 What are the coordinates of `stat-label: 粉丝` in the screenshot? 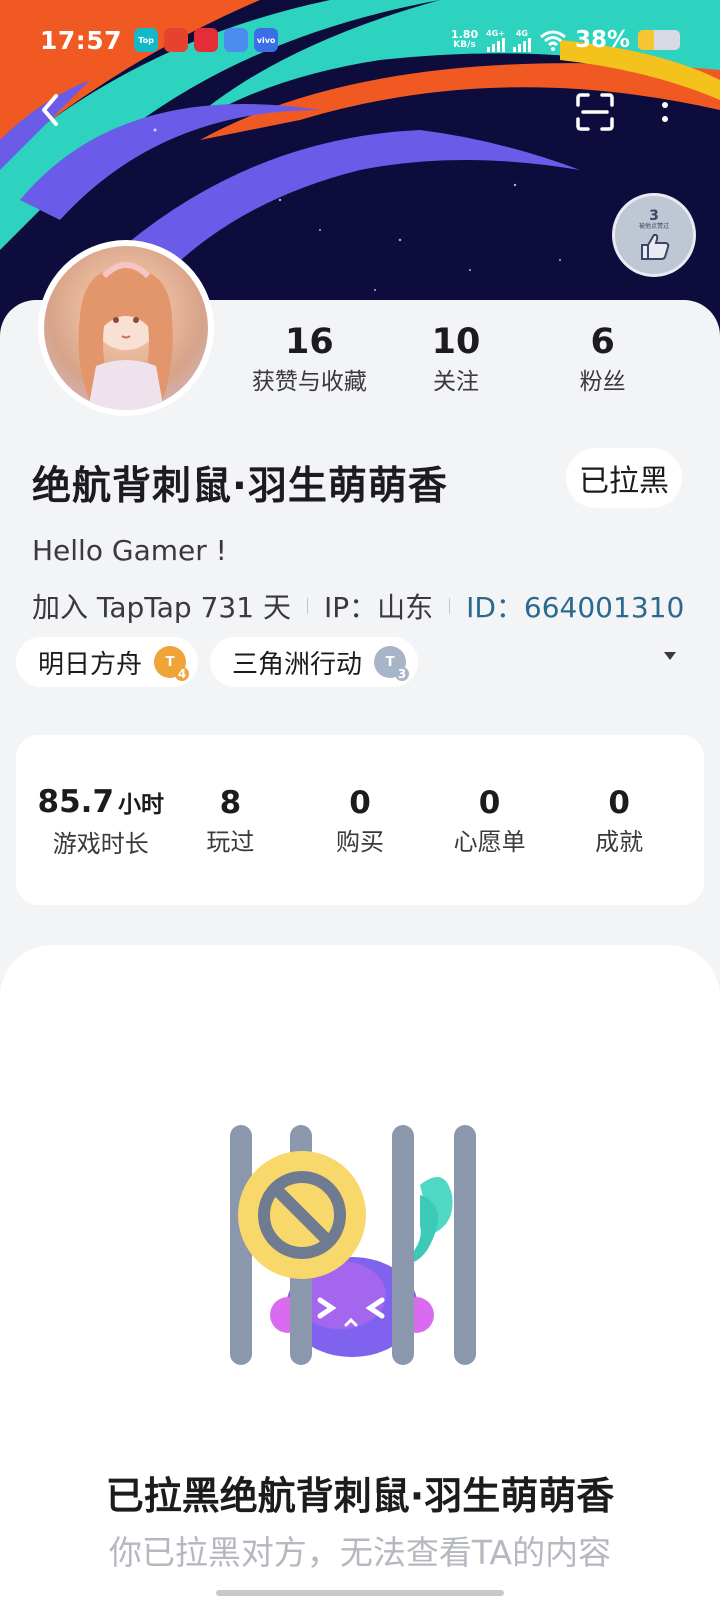 It's located at (602, 382).